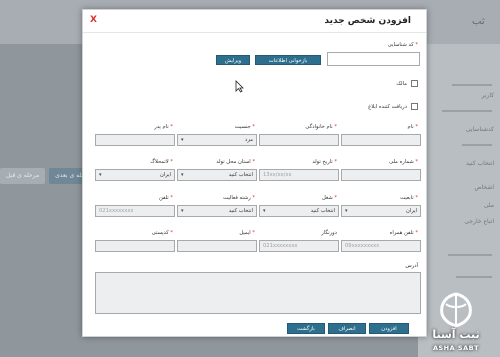 This screenshot has width=500, height=357. What do you see at coordinates (329, 198) in the screenshot?
I see `job-label: * شغل` at bounding box center [329, 198].